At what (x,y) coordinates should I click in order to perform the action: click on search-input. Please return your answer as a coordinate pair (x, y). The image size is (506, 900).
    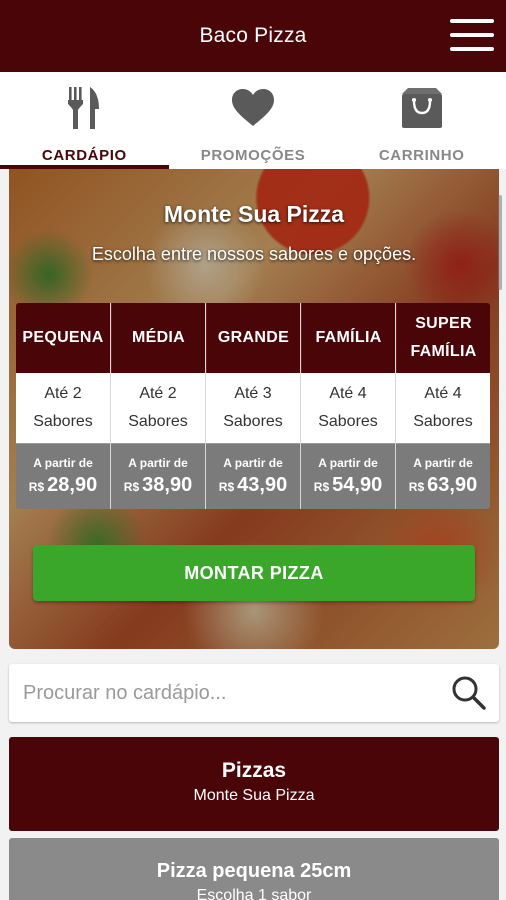
    Looking at the image, I should click on (224, 693).